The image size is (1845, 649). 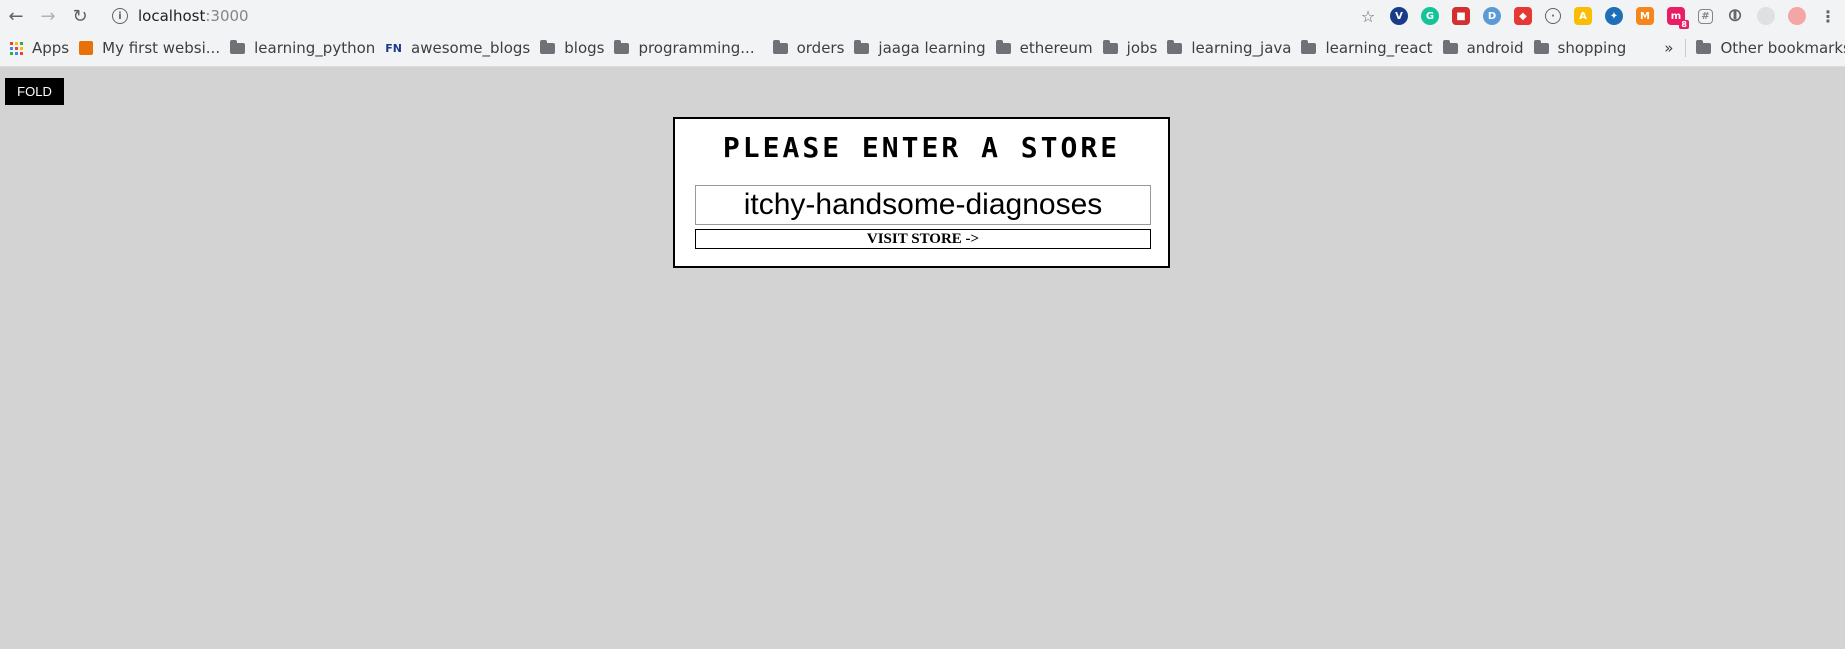 What do you see at coordinates (1553, 16) in the screenshot?
I see `circle-extension-icon: ·` at bounding box center [1553, 16].